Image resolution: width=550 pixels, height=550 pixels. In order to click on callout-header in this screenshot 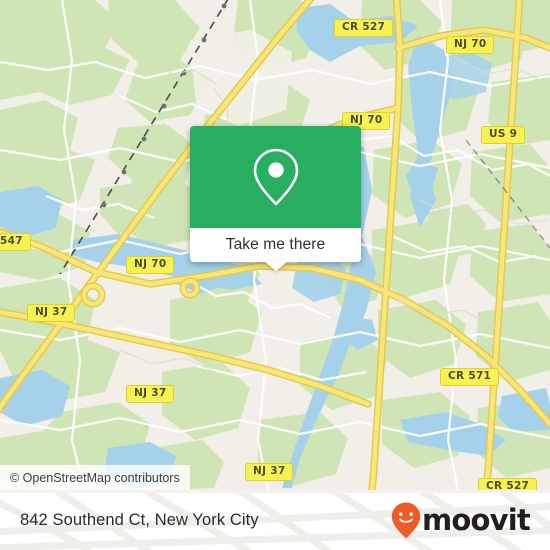, I will do `click(275, 177)`.